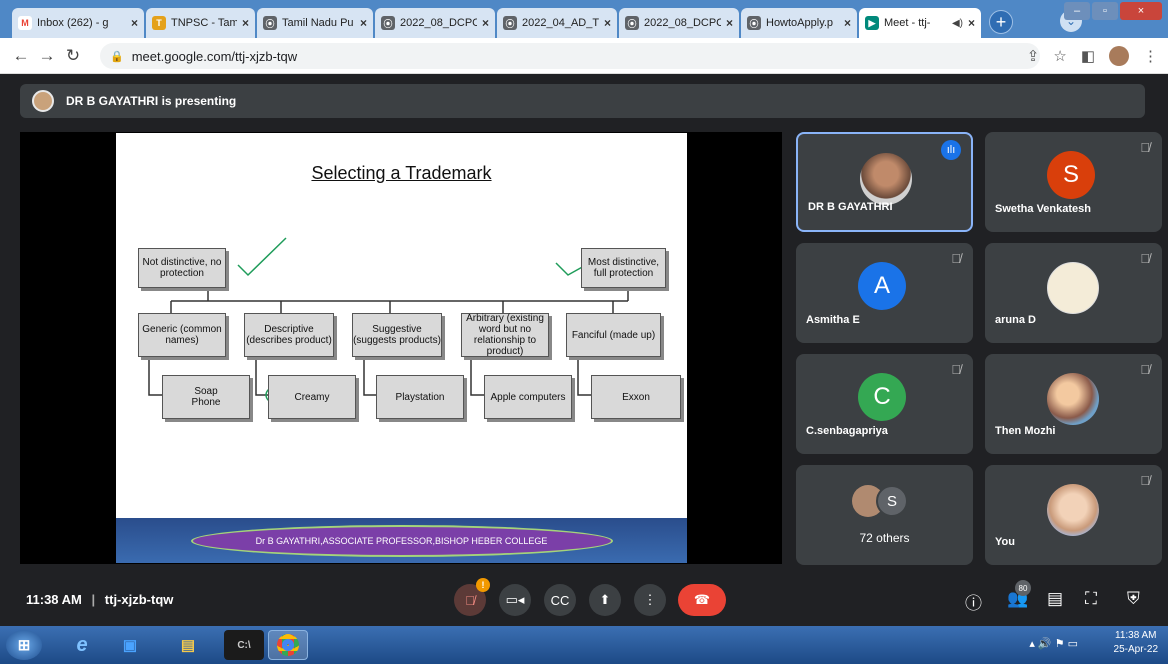 Image resolution: width=1168 pixels, height=664 pixels. Describe the element at coordinates (636, 397) in the screenshot. I see `example-box: Exxon` at that location.